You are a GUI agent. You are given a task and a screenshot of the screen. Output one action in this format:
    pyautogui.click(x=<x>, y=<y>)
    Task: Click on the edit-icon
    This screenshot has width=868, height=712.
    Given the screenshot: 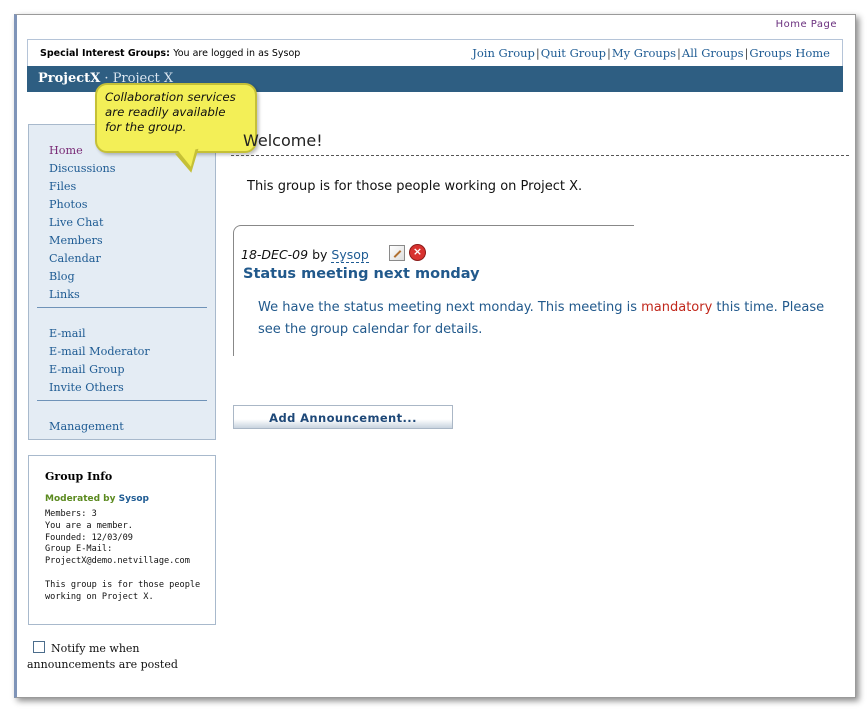 What is the action you would take?
    pyautogui.click(x=397, y=253)
    